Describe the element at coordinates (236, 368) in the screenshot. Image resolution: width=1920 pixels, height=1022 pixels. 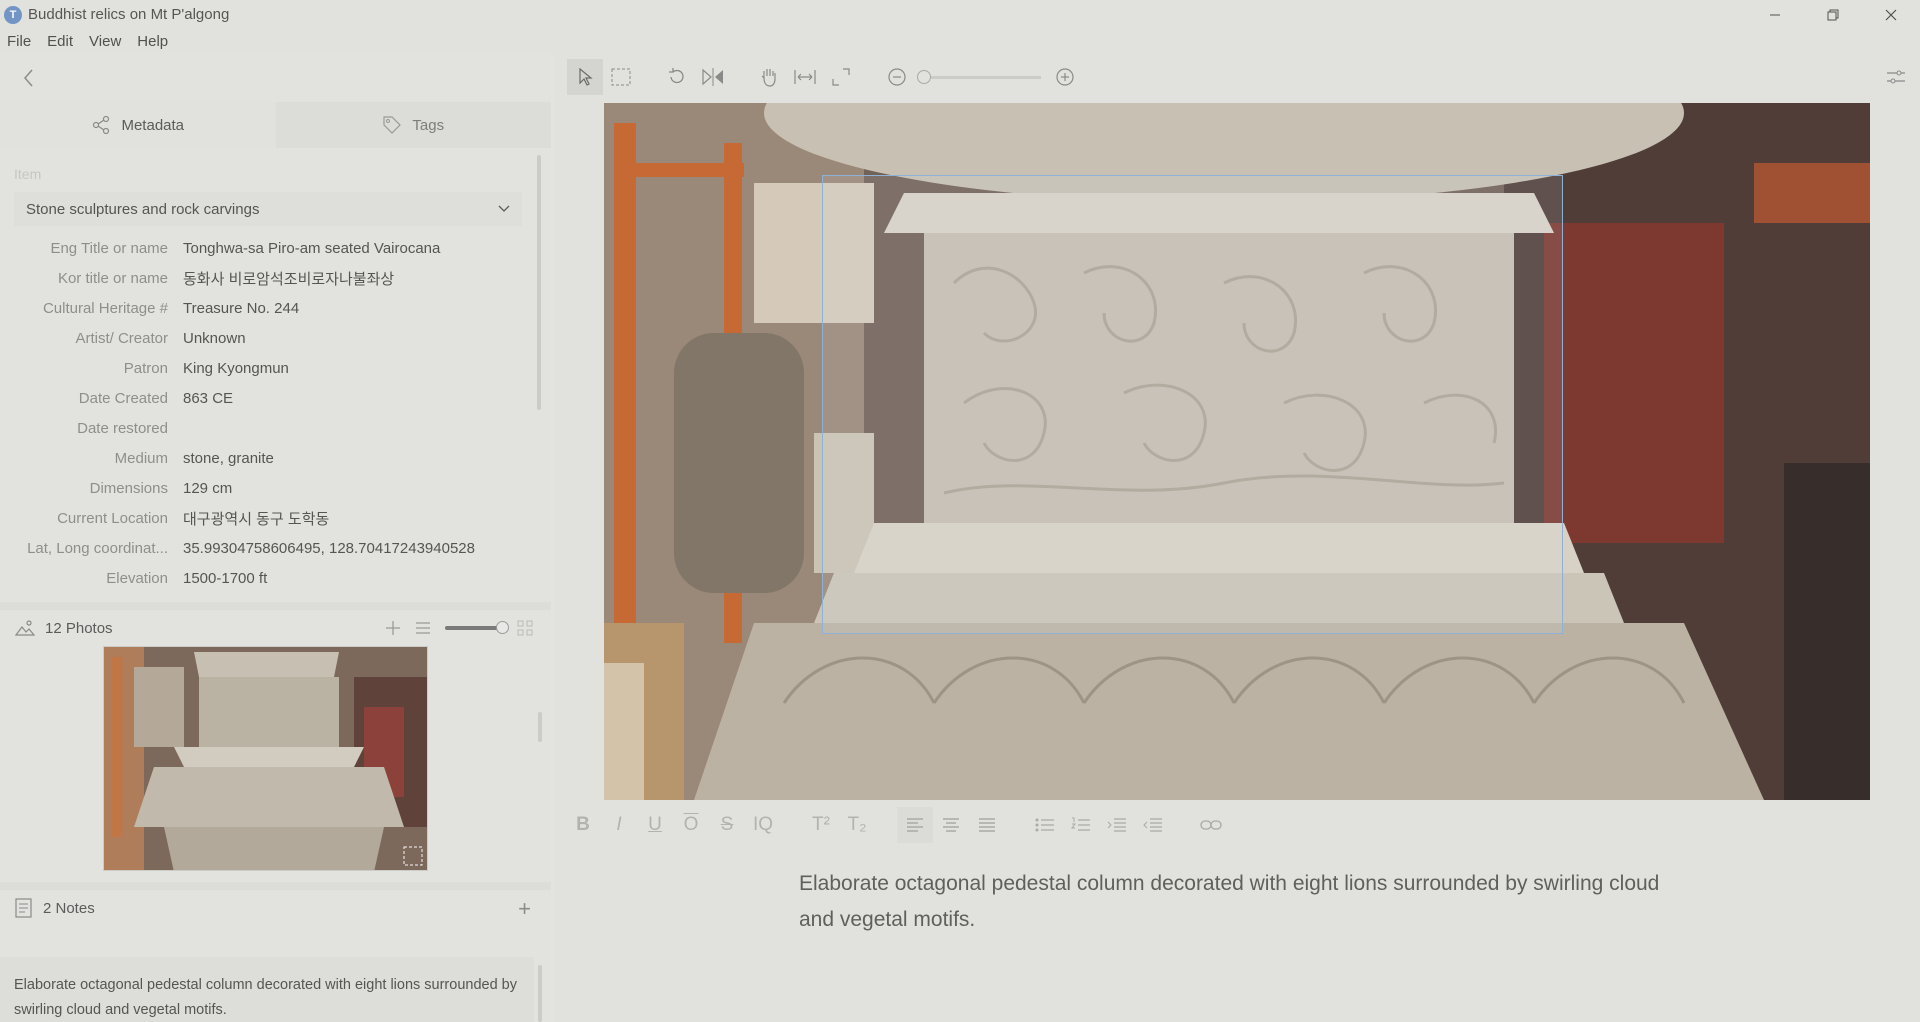
I see `field-value: King Kyongmun` at that location.